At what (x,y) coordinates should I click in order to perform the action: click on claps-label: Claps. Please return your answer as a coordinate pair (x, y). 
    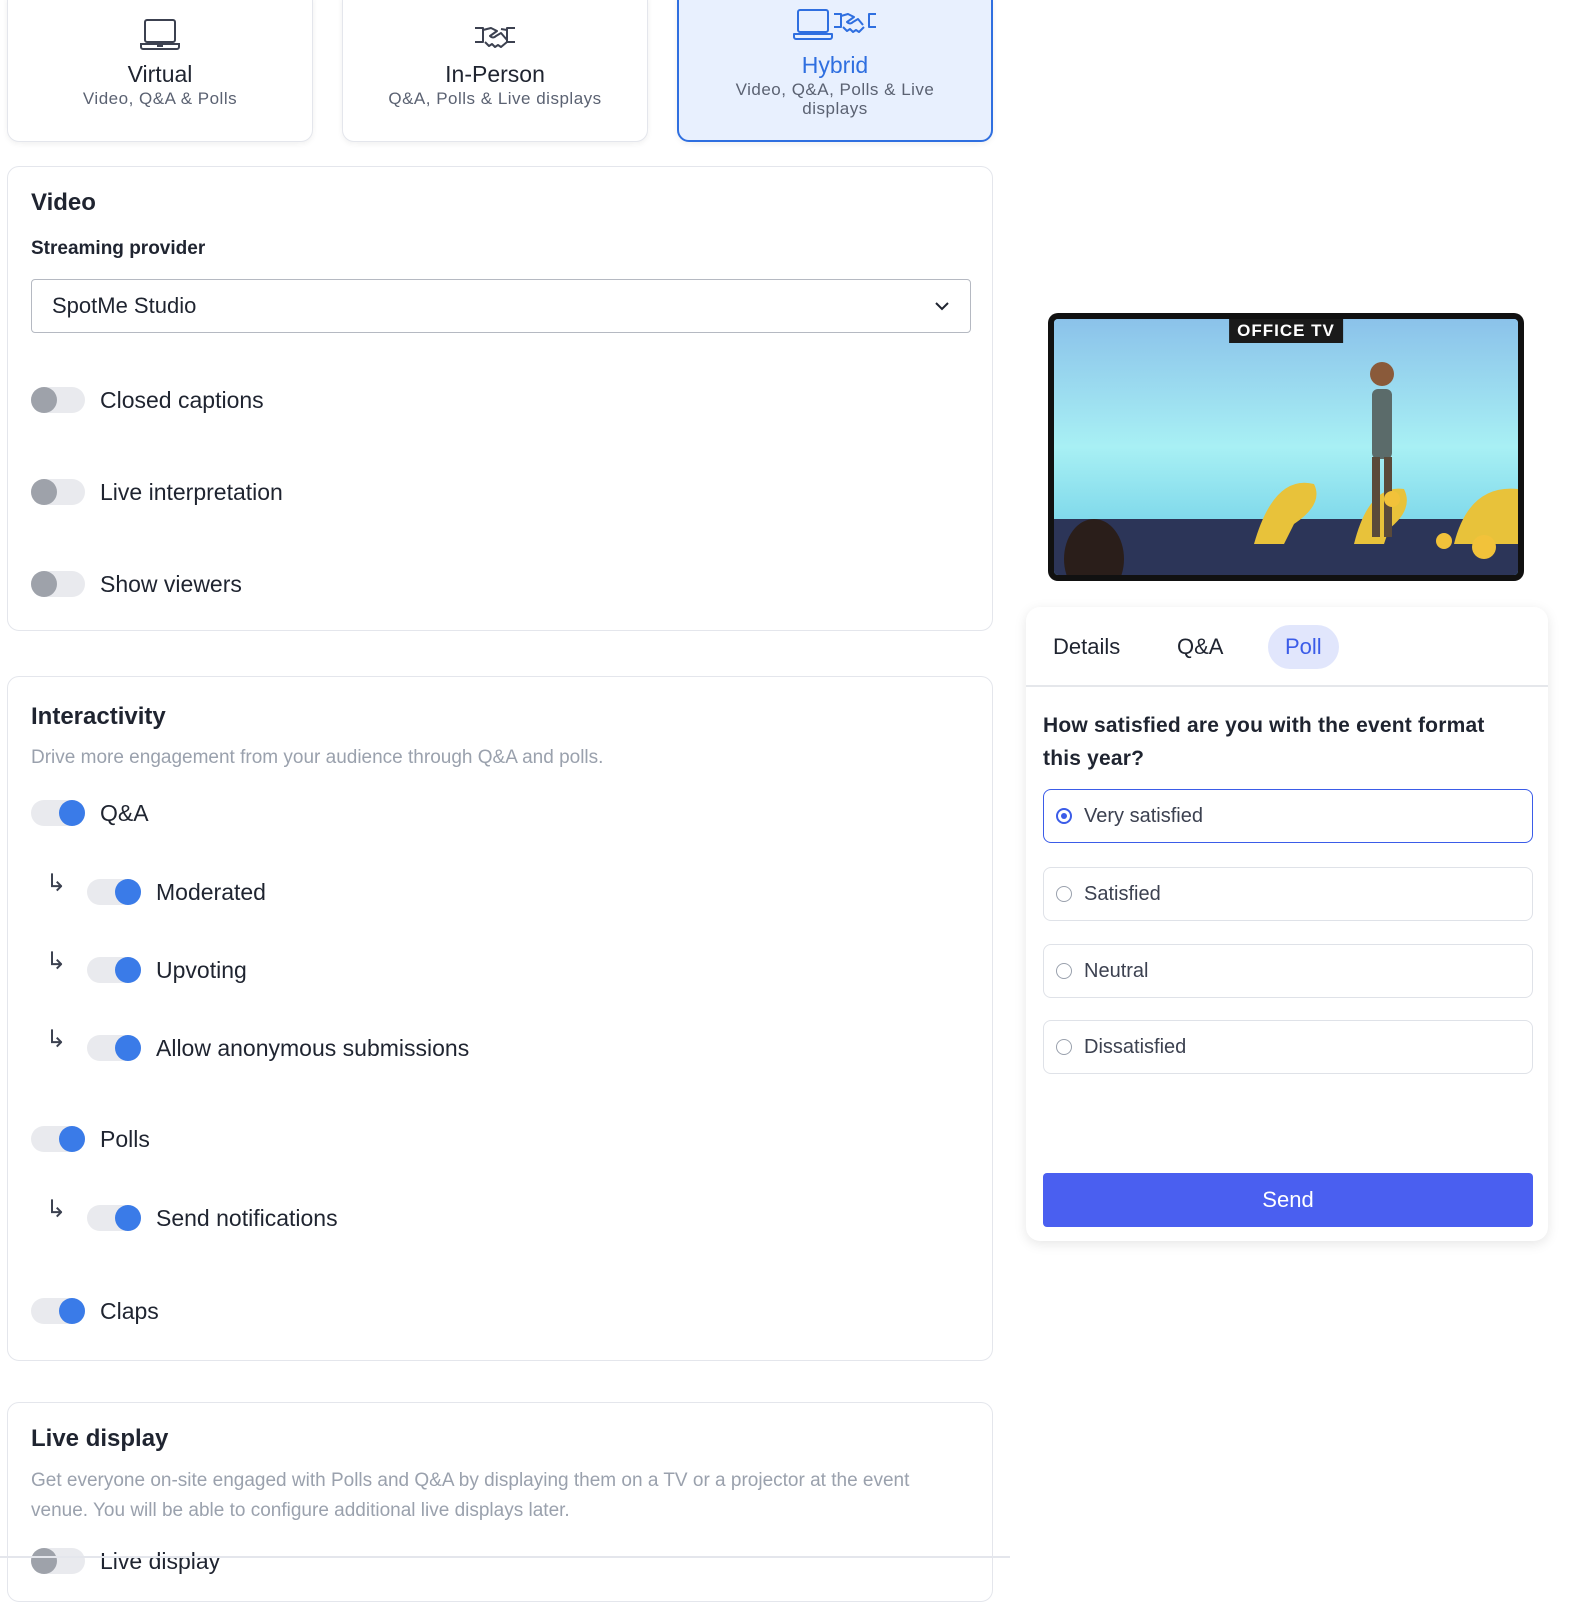
    Looking at the image, I should click on (129, 1310).